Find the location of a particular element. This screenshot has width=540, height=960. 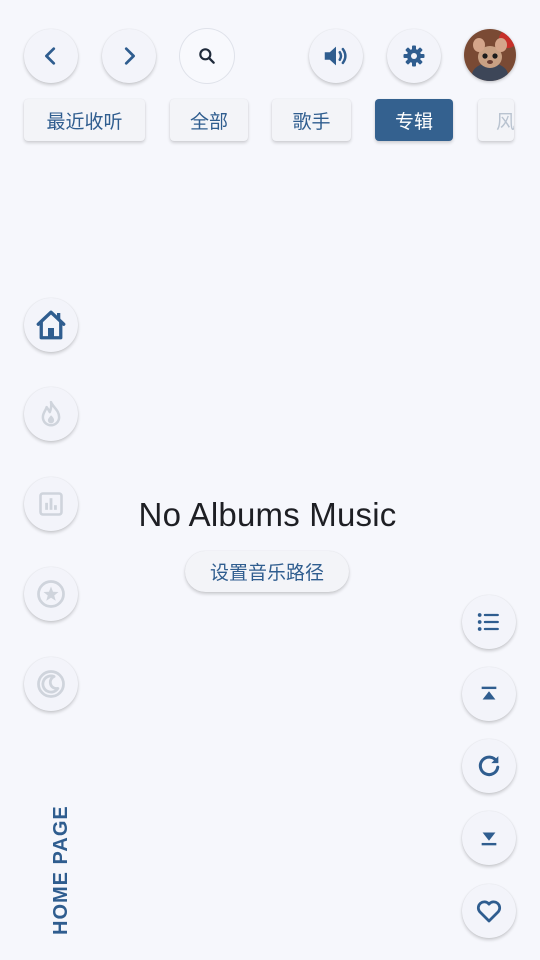

refresh-icon is located at coordinates (489, 766).